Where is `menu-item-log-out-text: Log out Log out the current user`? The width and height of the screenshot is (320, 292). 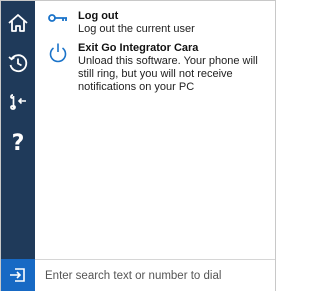
menu-item-log-out-text: Log out Log out the current user is located at coordinates (172, 23).